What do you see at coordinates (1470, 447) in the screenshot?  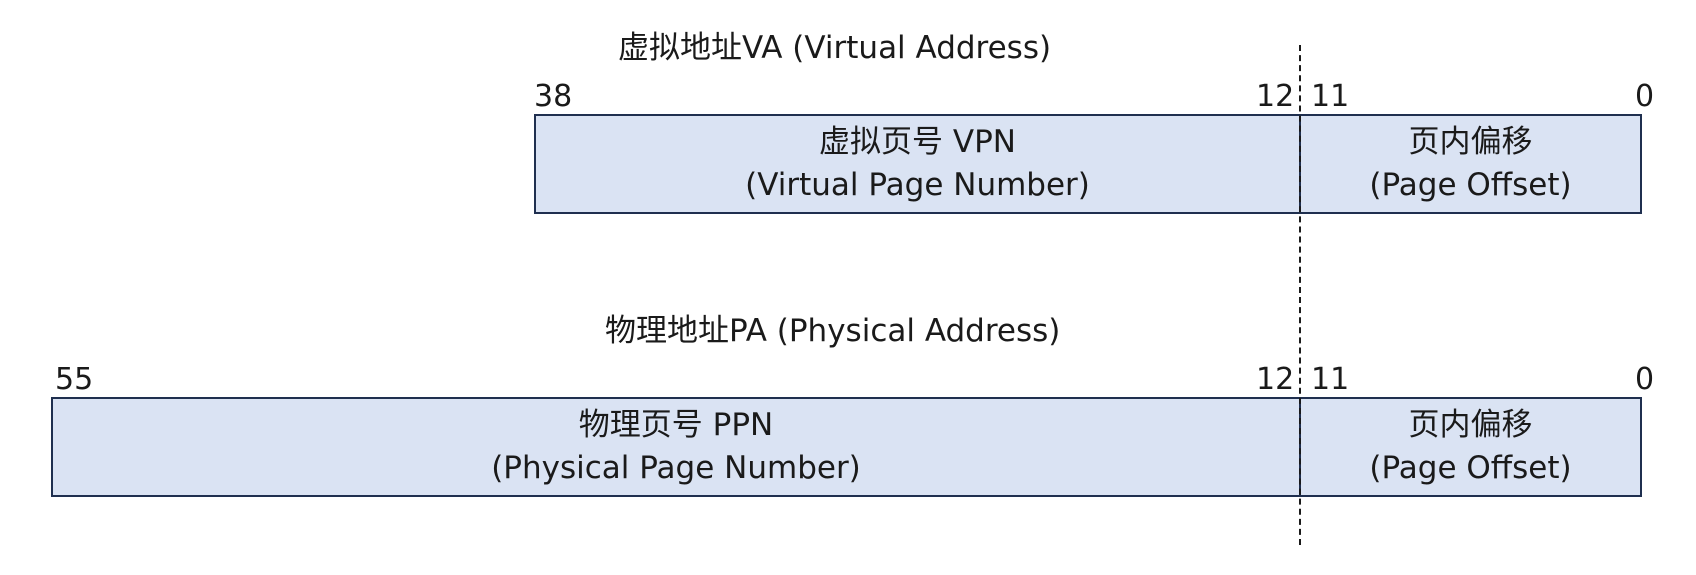 I see `pa-offset-field: 页内偏移 (Page Offset)` at bounding box center [1470, 447].